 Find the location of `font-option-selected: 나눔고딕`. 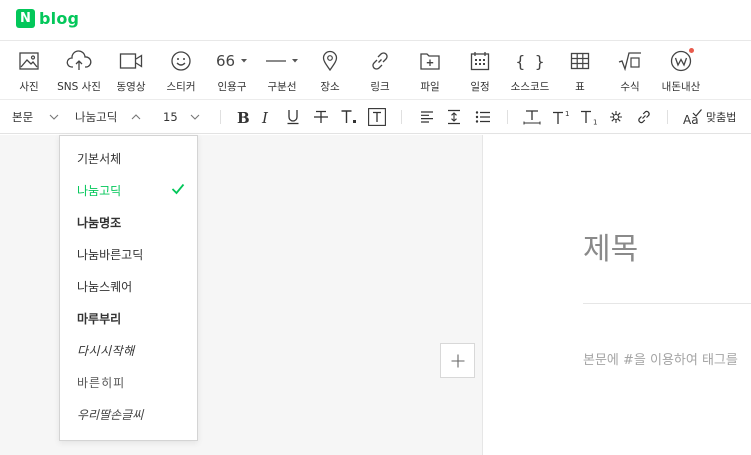

font-option-selected: 나눔고딕 is located at coordinates (128, 190).